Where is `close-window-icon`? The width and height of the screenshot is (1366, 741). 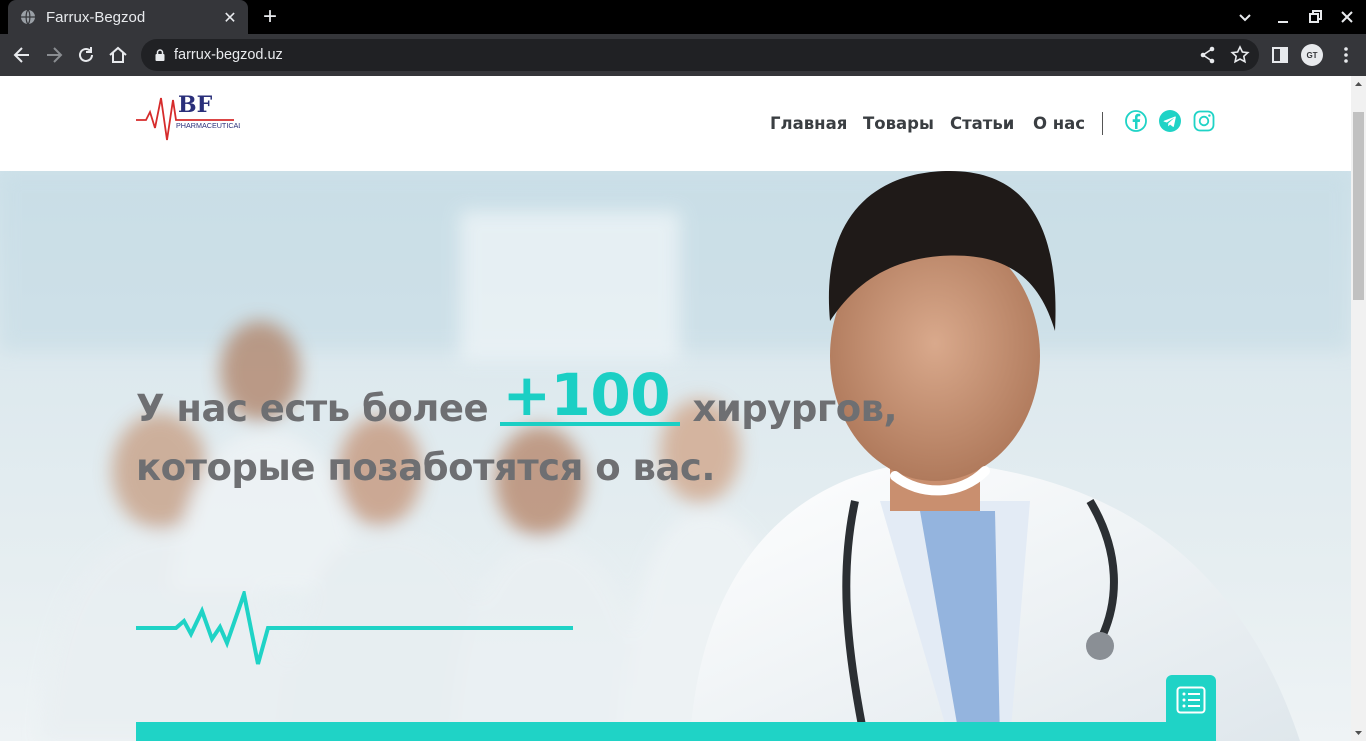 close-window-icon is located at coordinates (1347, 17).